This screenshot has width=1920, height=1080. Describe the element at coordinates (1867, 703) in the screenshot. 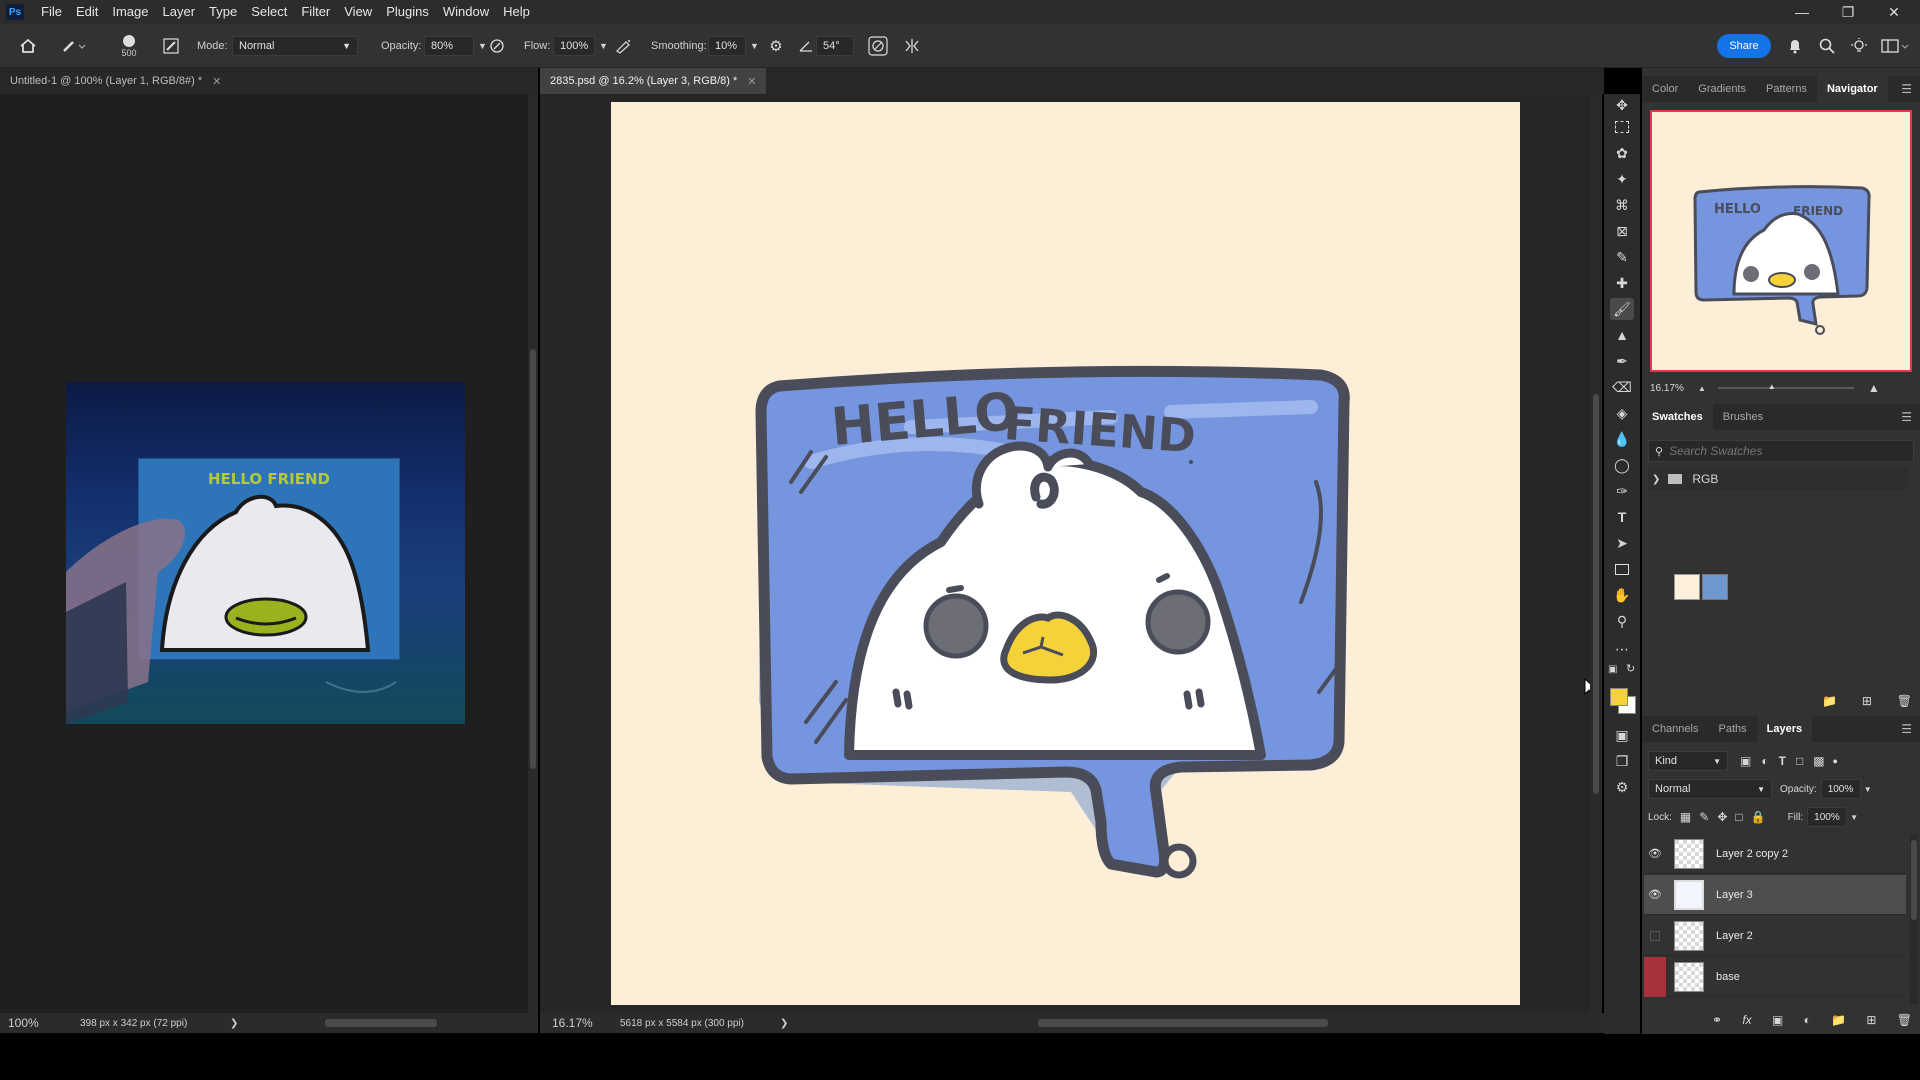

I see `new-swatch-icon: ⊞` at that location.